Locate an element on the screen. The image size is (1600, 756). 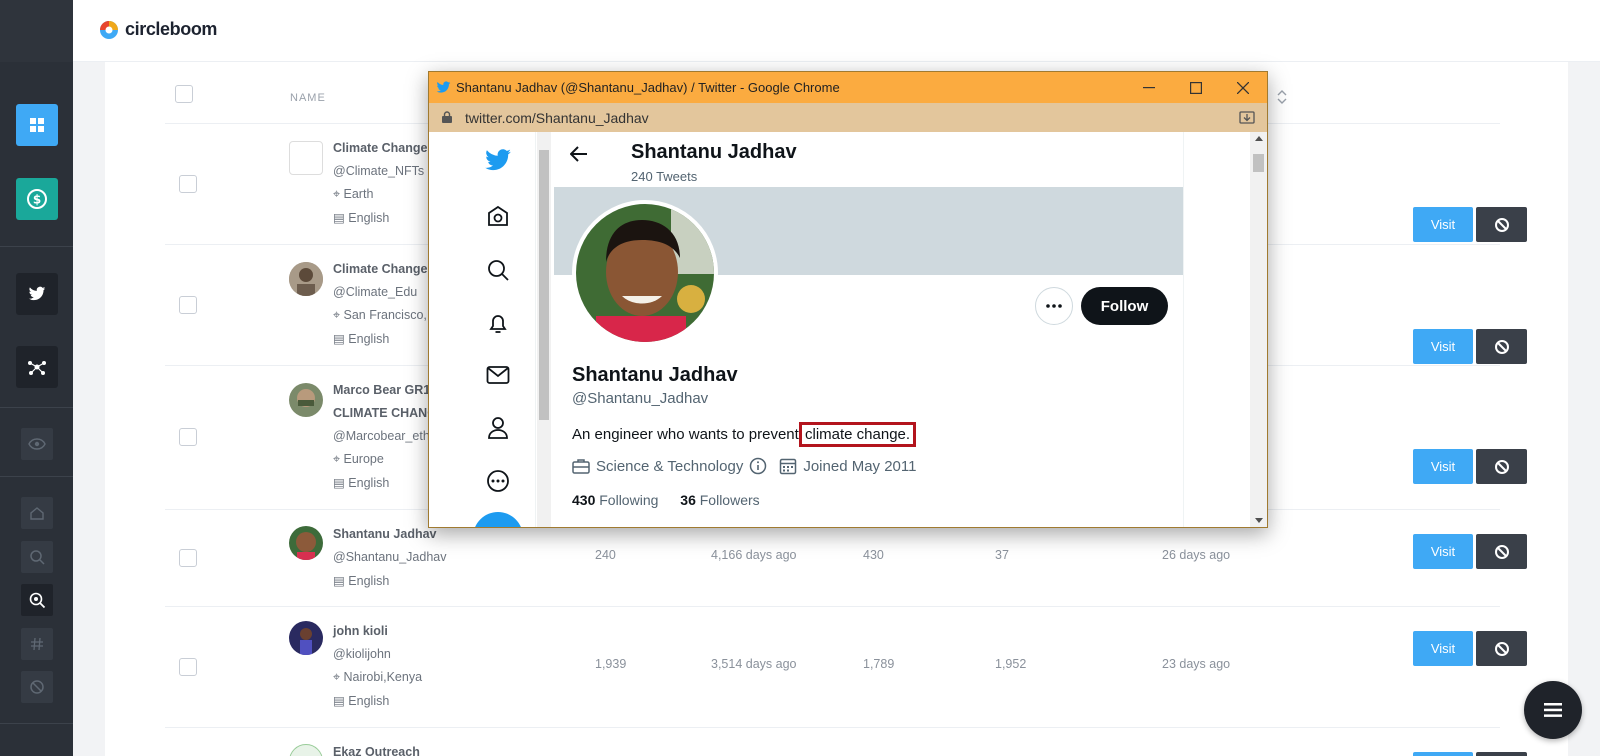
cell-last-tweet: 23 days ago is located at coordinates (1196, 664).